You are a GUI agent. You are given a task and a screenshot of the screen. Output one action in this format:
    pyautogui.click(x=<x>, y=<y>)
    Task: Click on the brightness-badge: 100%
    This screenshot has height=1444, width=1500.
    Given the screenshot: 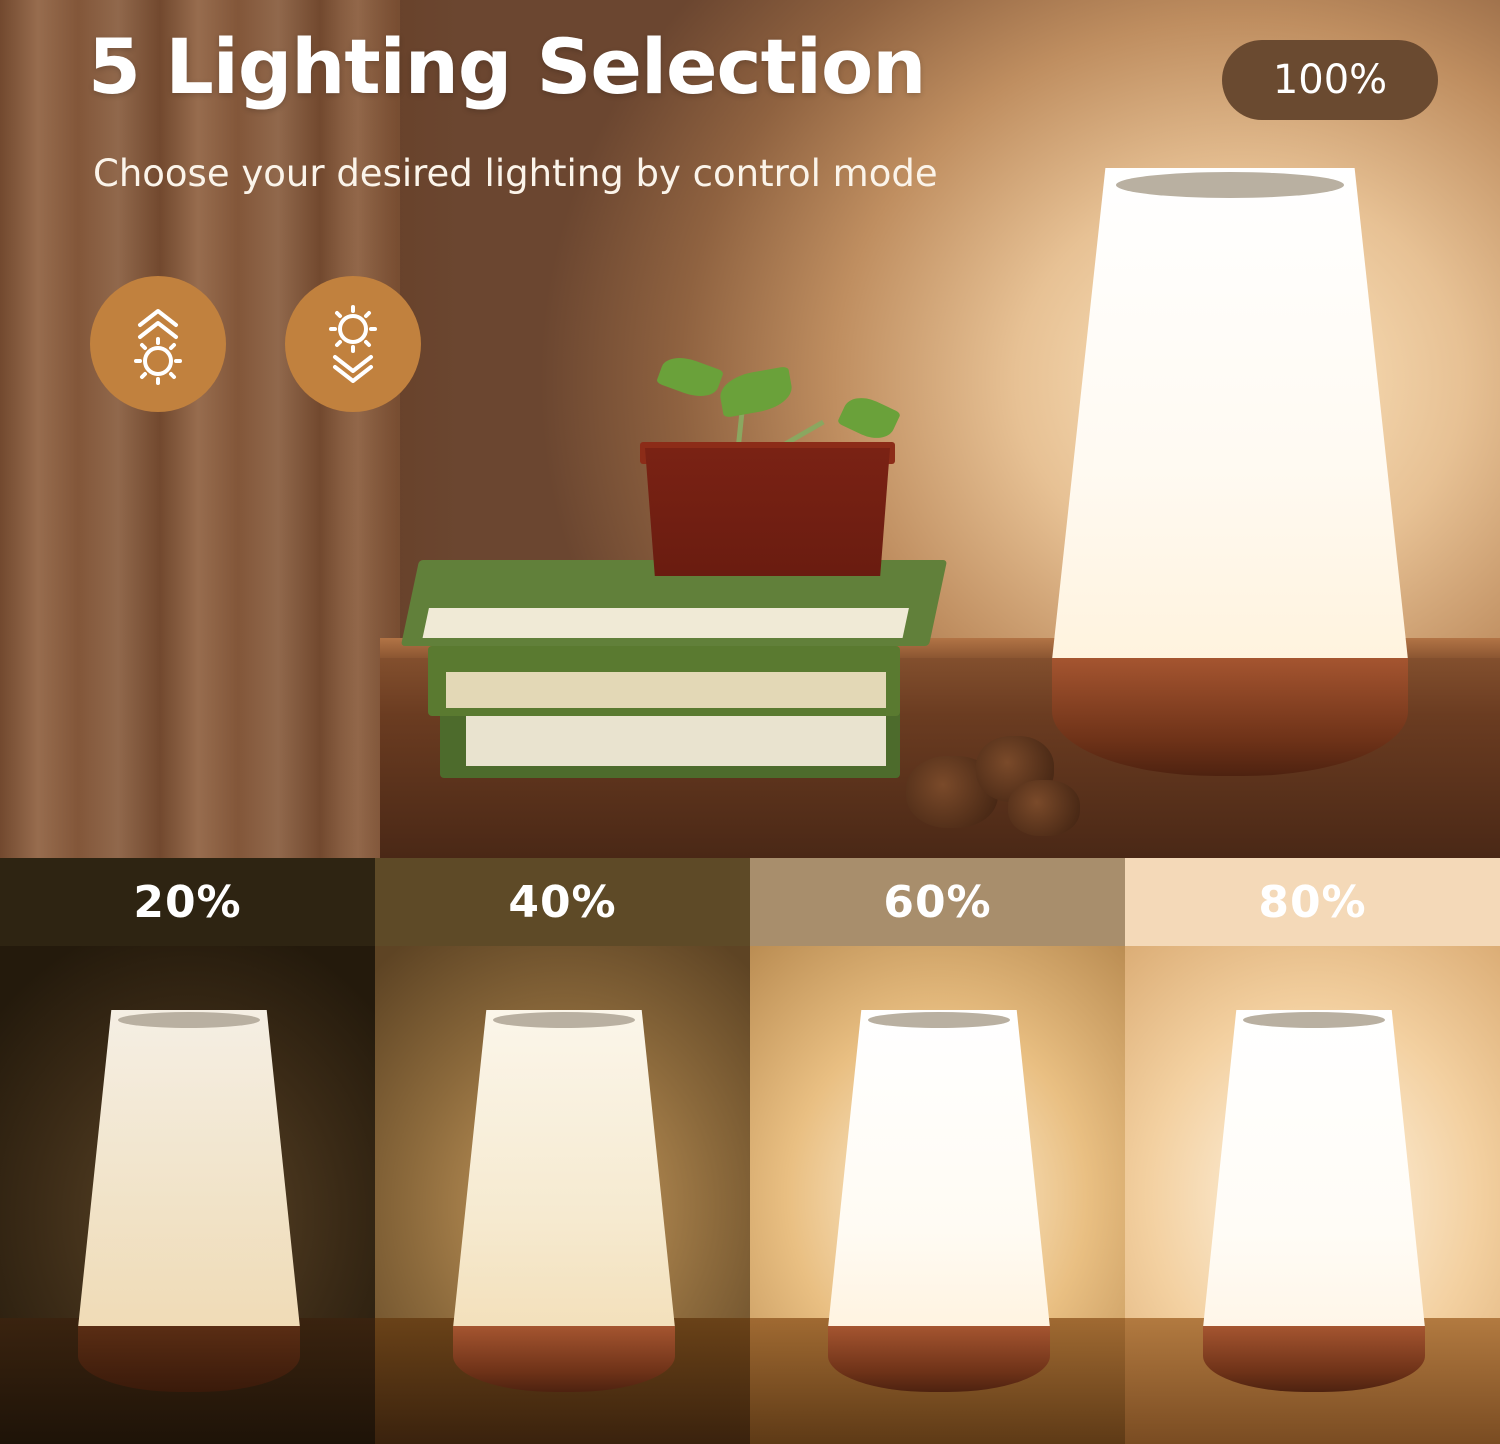 What is the action you would take?
    pyautogui.click(x=1330, y=80)
    